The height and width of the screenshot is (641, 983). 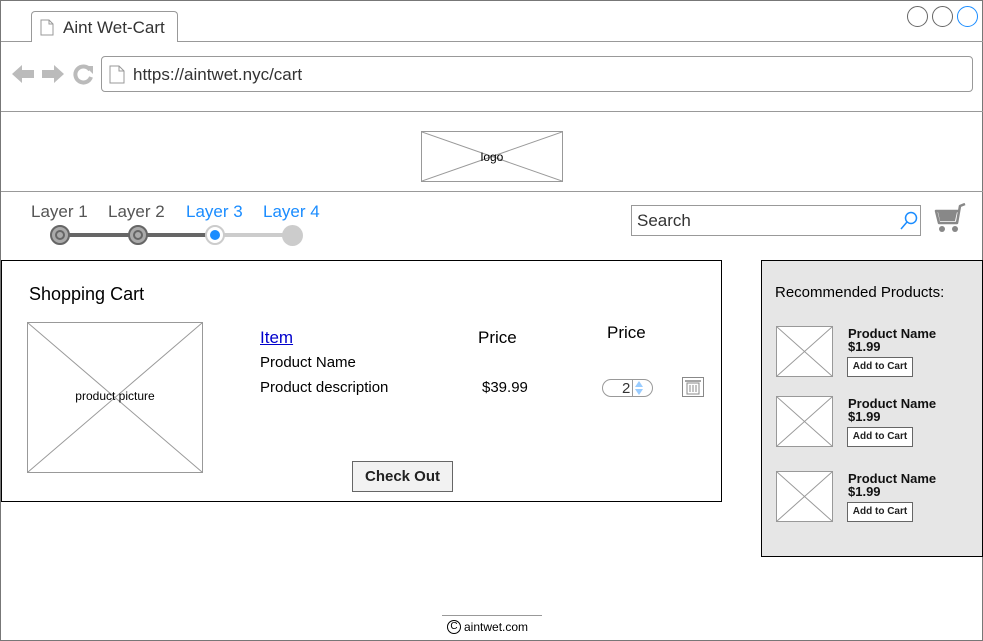 What do you see at coordinates (537, 74) in the screenshot?
I see `address-bar: https://aintwet.nyc/cart` at bounding box center [537, 74].